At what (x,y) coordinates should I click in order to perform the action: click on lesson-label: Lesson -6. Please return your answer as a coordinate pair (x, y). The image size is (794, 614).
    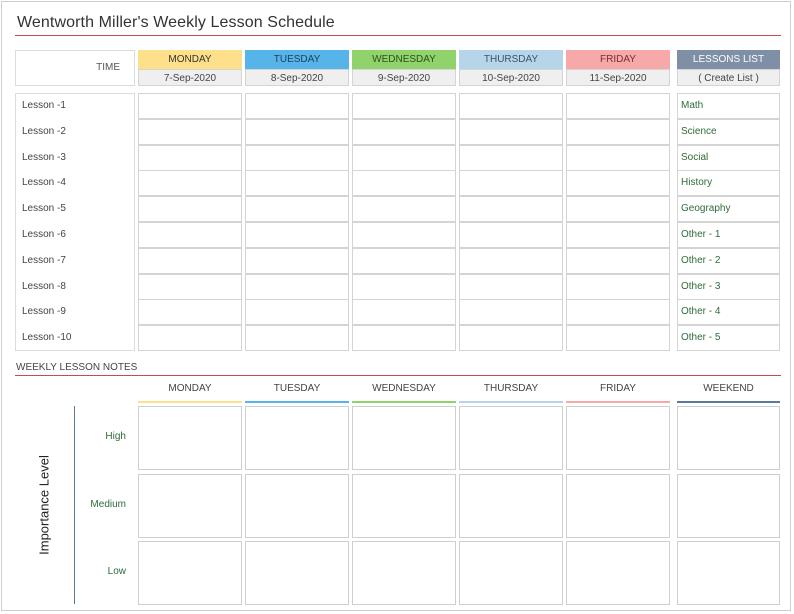
    Looking at the image, I should click on (44, 234).